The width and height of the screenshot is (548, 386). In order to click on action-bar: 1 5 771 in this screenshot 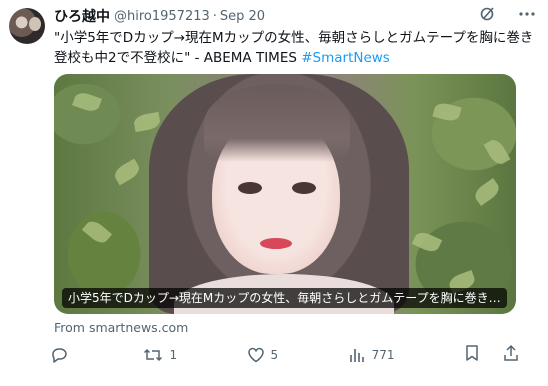, I will do `click(285, 355)`.